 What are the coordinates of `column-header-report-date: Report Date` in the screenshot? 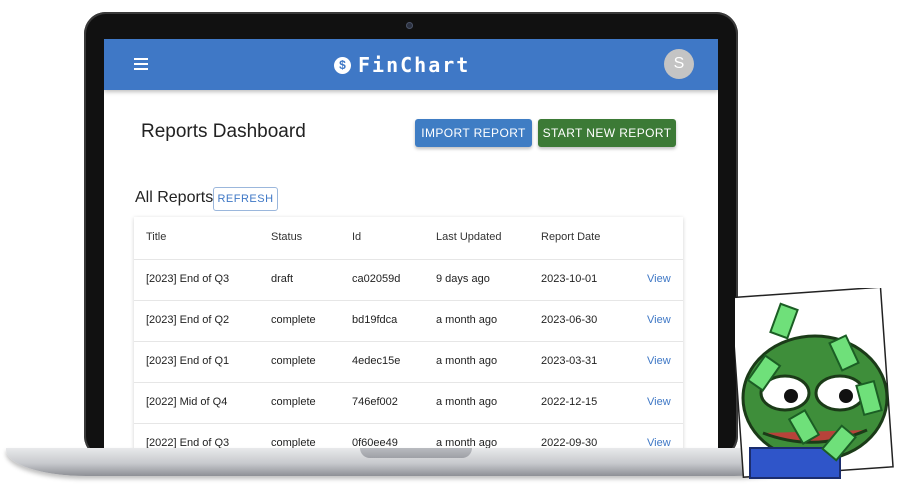 It's located at (571, 237).